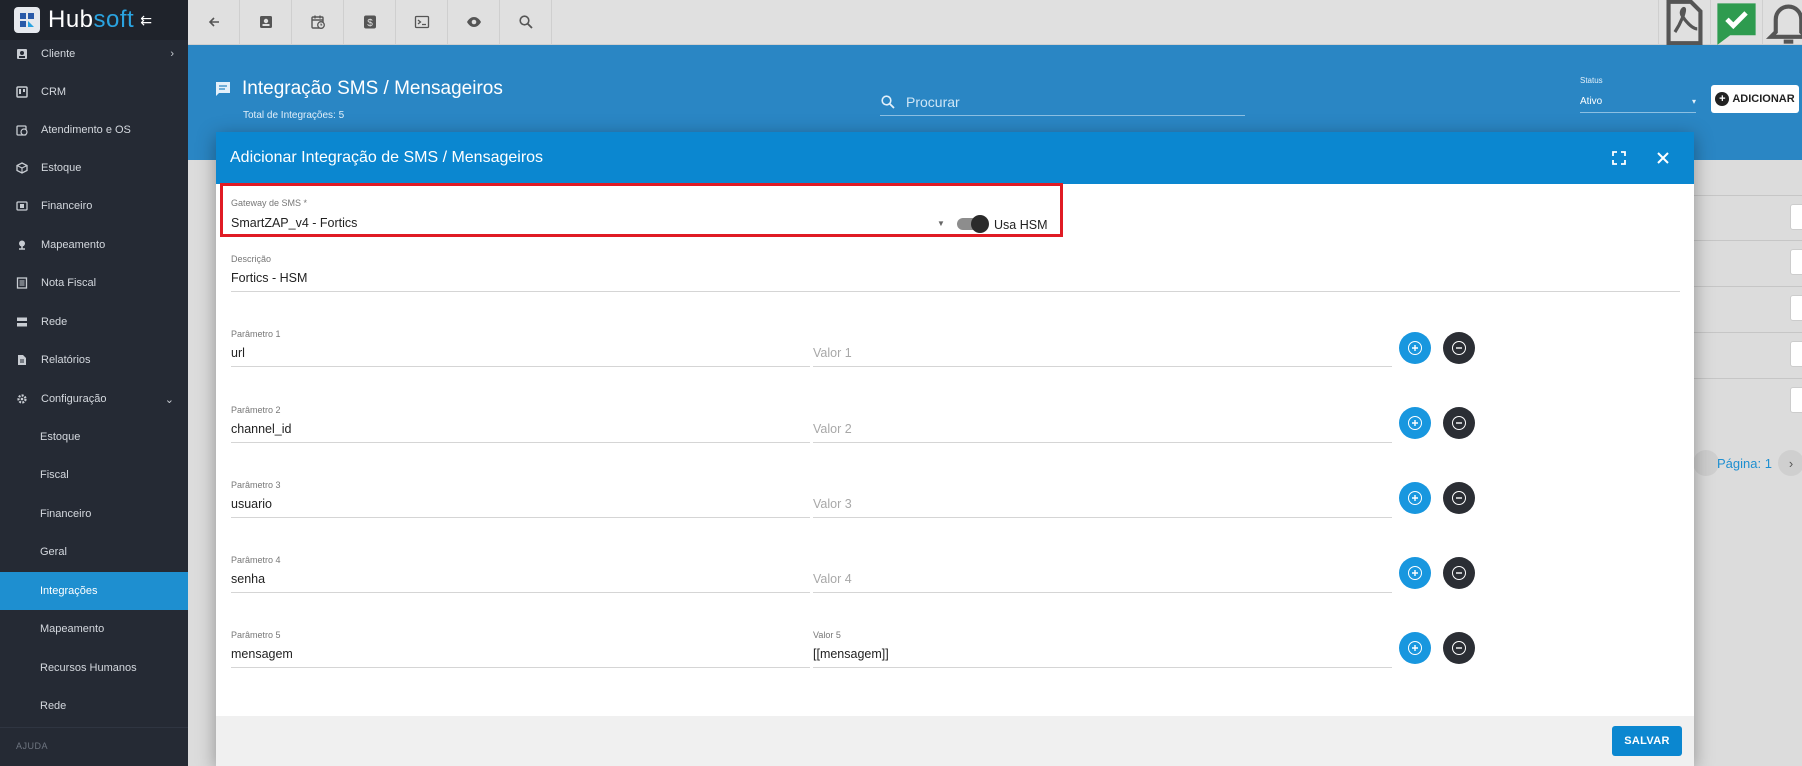 The image size is (1802, 766). What do you see at coordinates (1663, 158) in the screenshot?
I see `close-button` at bounding box center [1663, 158].